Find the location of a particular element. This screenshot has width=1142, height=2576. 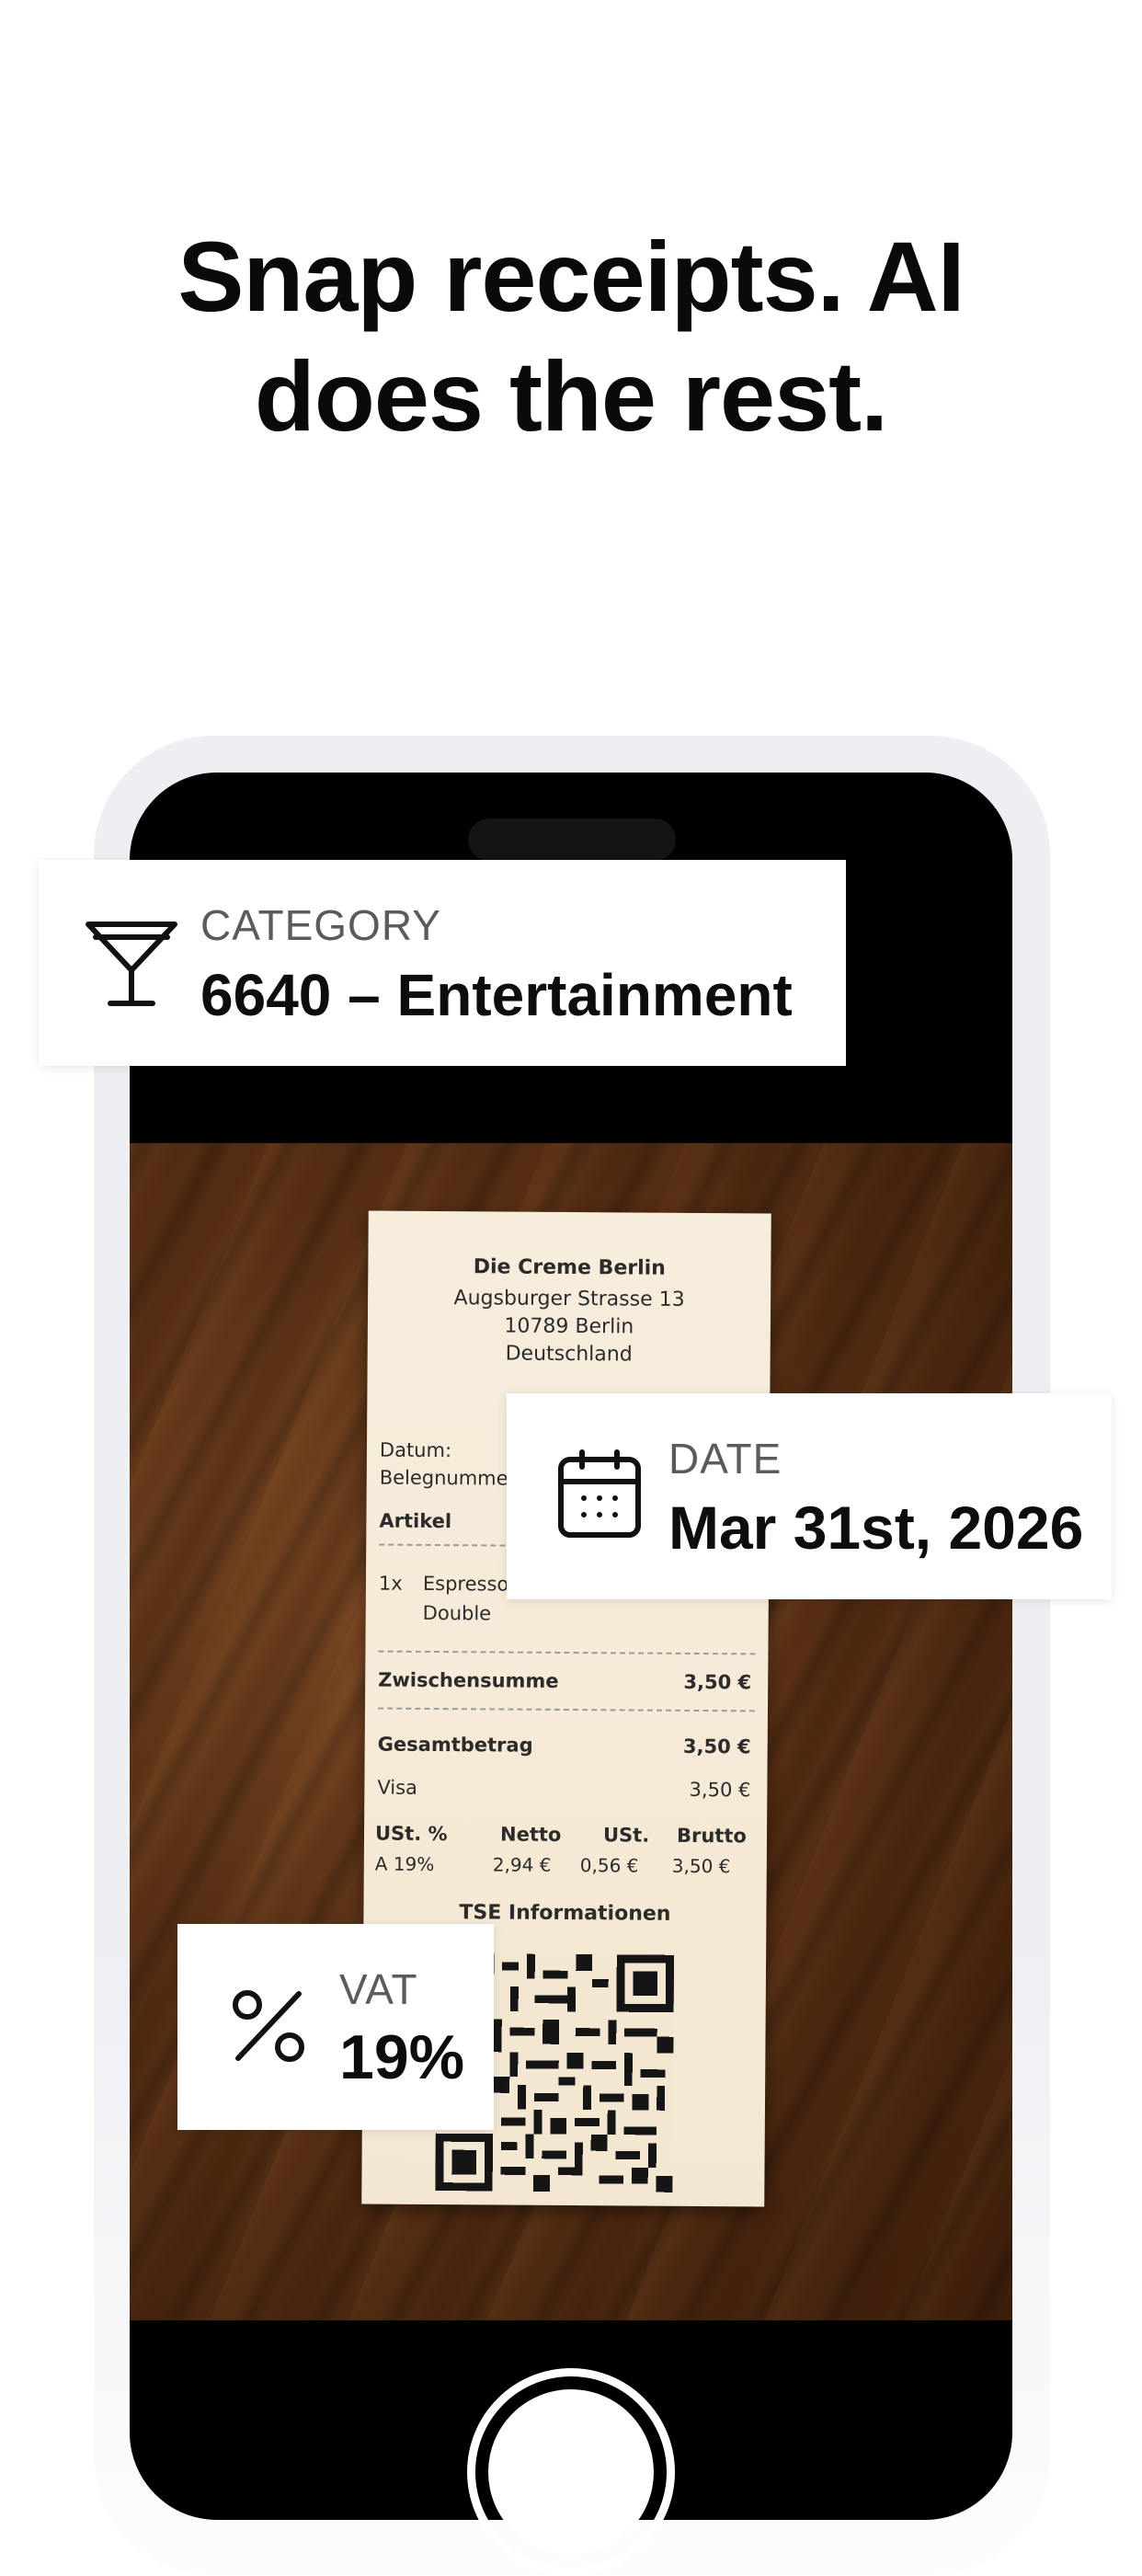

receipt-address-1: Augsburger Strasse 13 is located at coordinates (569, 1299).